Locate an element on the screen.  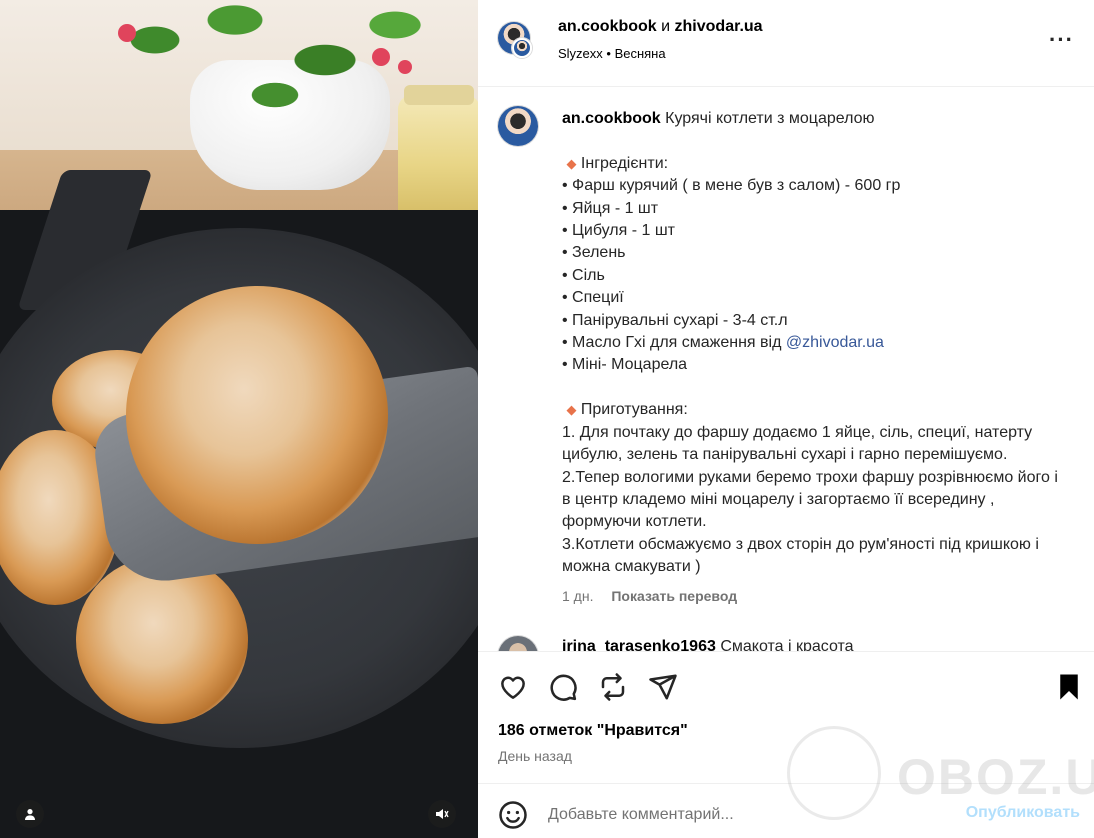
steps-header-line: ◆ Приготування: is located at coordinates (812, 410).